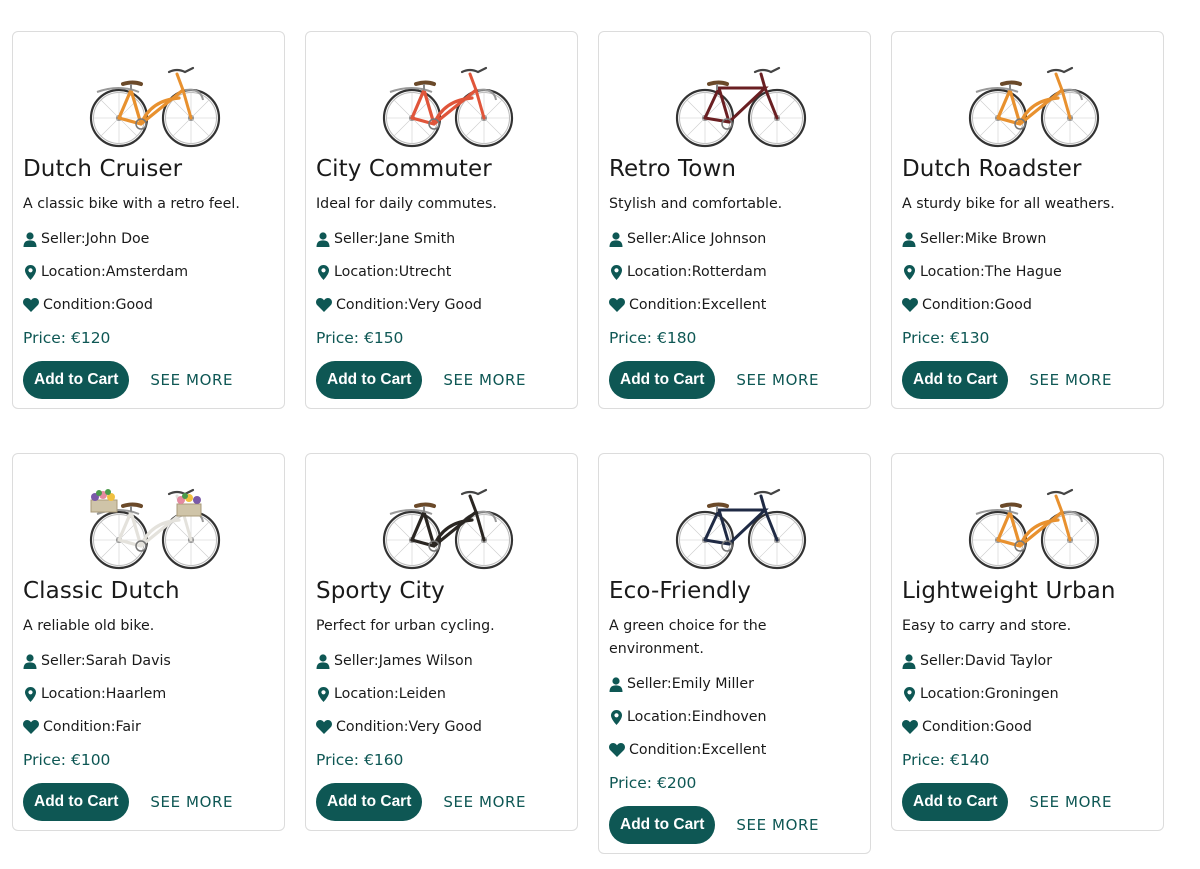  What do you see at coordinates (729, 272) in the screenshot?
I see `location-value: Rotterdam` at bounding box center [729, 272].